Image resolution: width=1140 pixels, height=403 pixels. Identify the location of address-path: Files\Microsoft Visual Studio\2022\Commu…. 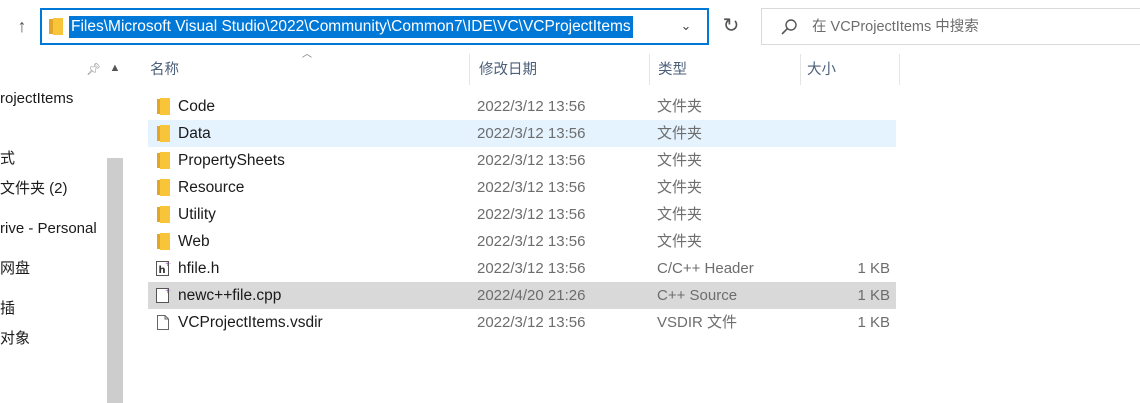
(351, 27).